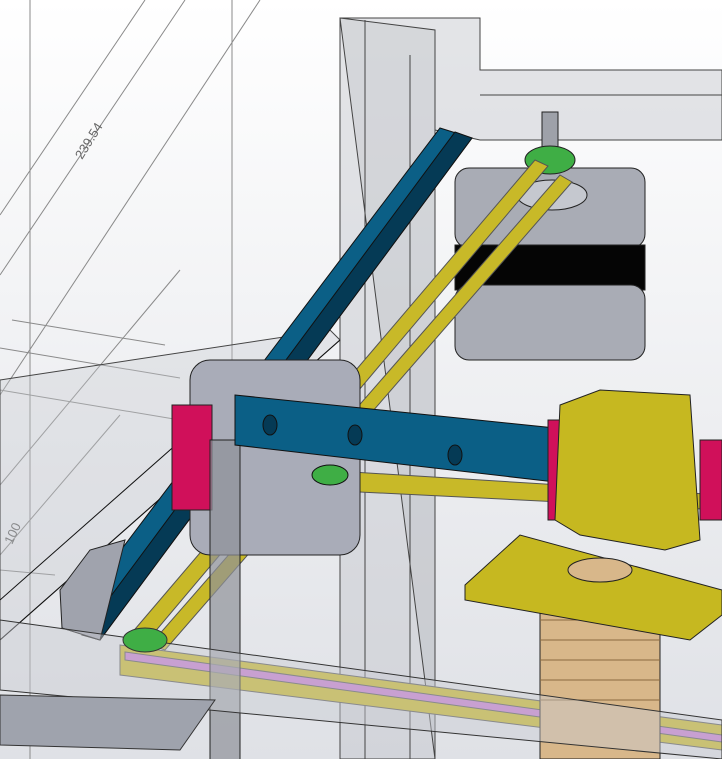 This screenshot has width=722, height=759. I want to click on corner-pulley-icon, so click(145, 640).